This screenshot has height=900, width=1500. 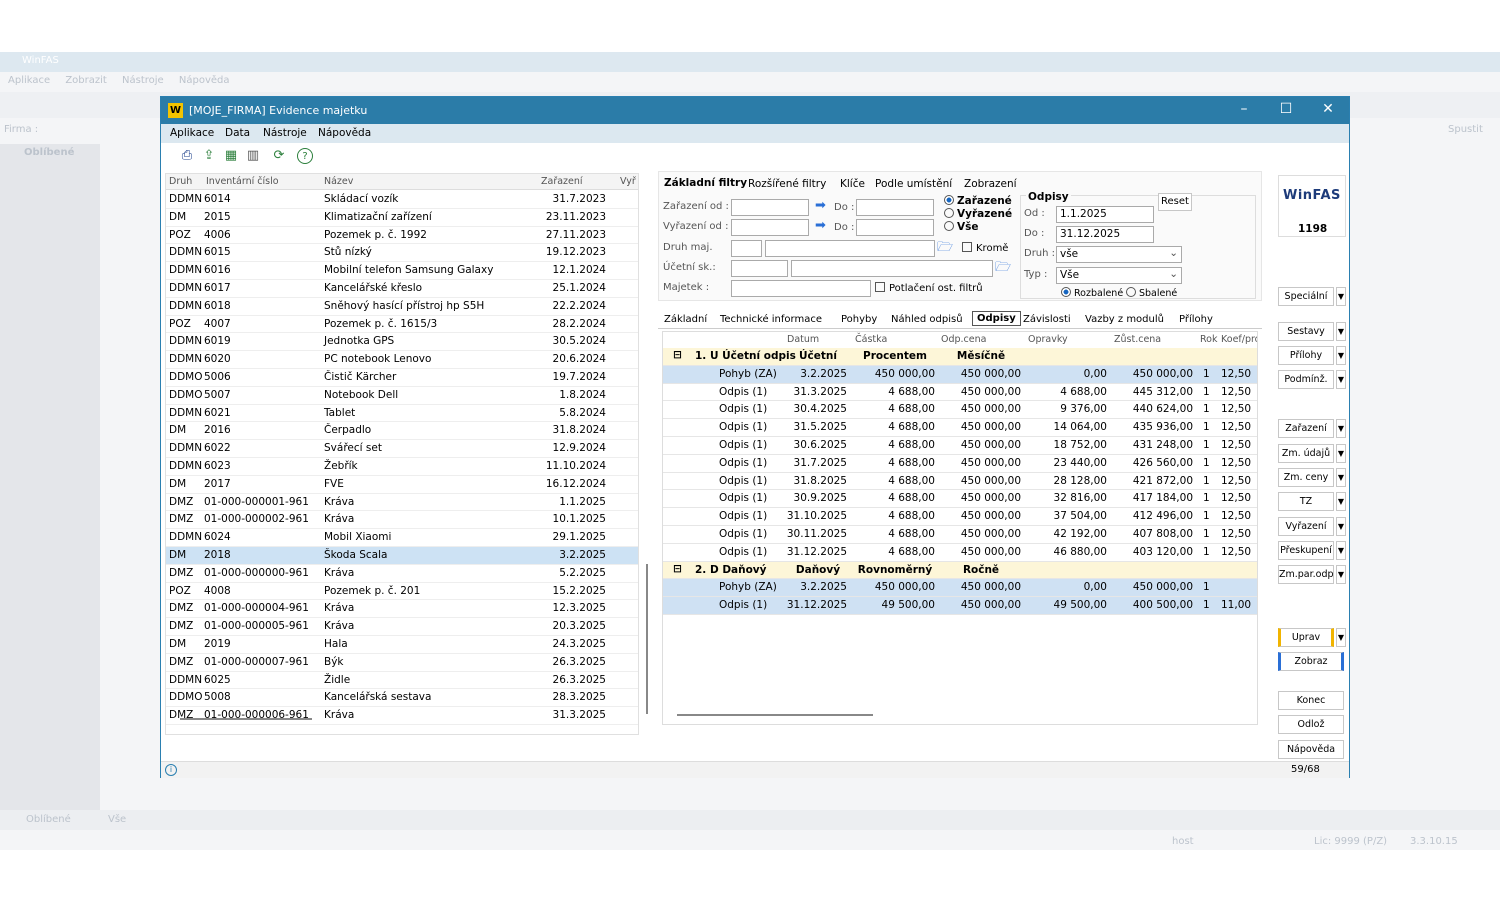 What do you see at coordinates (402, 431) in the screenshot?
I see `list-item: DM 2016 Čerpadlo 31.8.2024` at bounding box center [402, 431].